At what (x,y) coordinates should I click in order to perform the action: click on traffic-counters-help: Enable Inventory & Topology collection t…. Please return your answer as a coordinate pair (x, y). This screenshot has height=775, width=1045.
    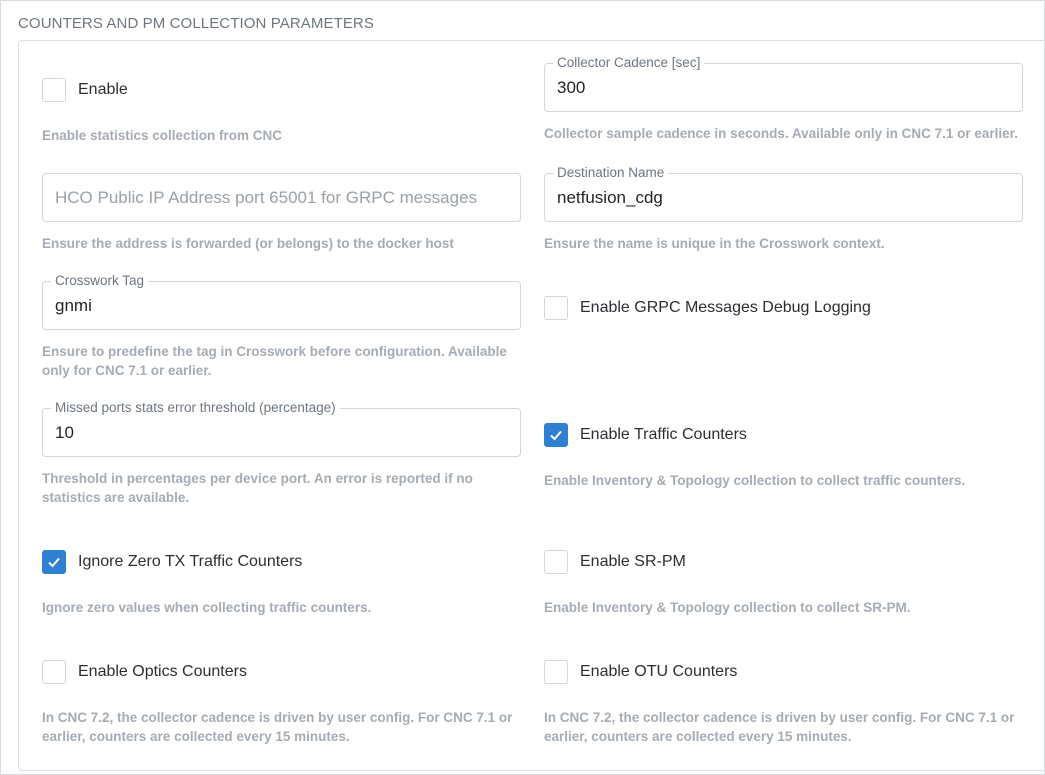
    Looking at the image, I should click on (755, 480).